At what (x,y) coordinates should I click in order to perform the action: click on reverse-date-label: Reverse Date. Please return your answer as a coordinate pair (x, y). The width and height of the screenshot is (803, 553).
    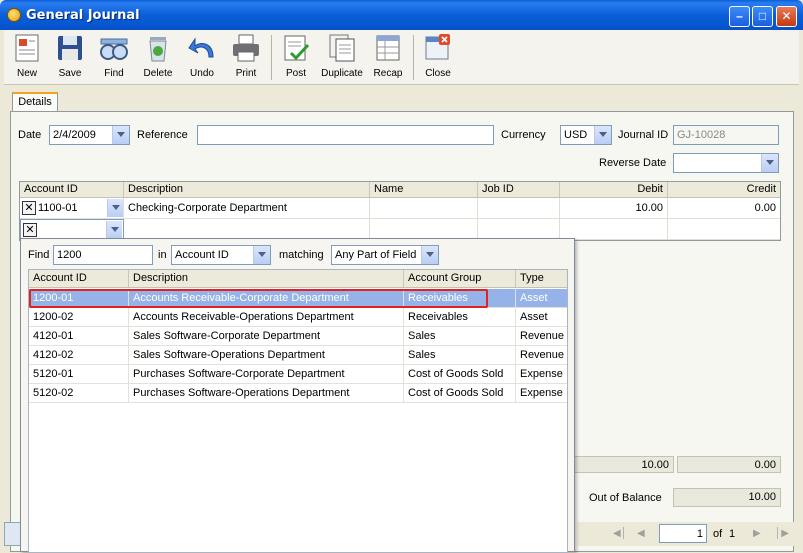
    Looking at the image, I should click on (633, 163).